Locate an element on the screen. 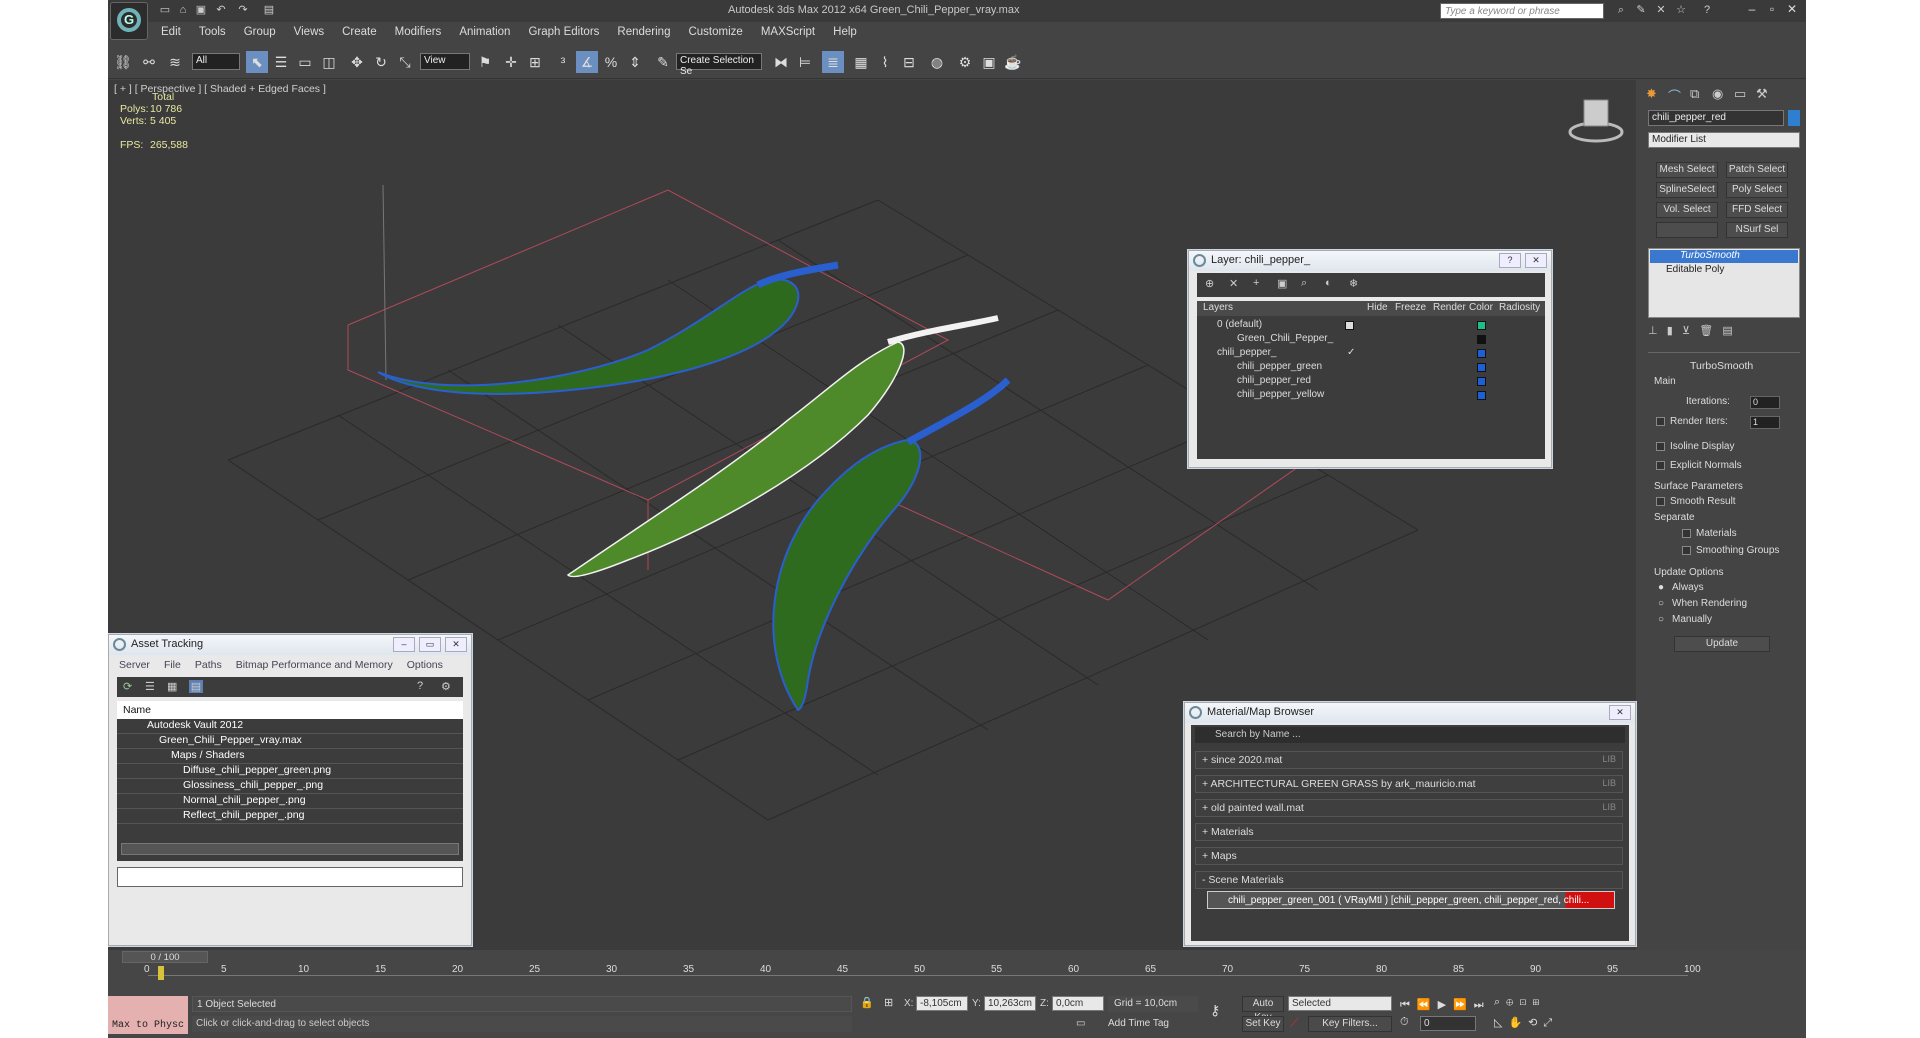 This screenshot has height=1038, width=1920. render-production-icon: ☕ is located at coordinates (1013, 62).